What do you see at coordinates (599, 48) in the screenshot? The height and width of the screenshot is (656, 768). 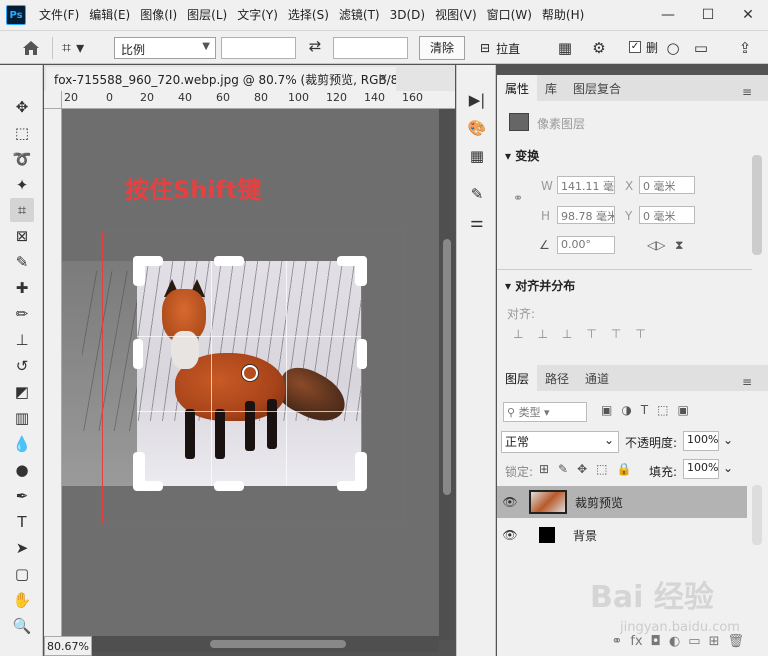 I see `gear-icon: ⚙` at bounding box center [599, 48].